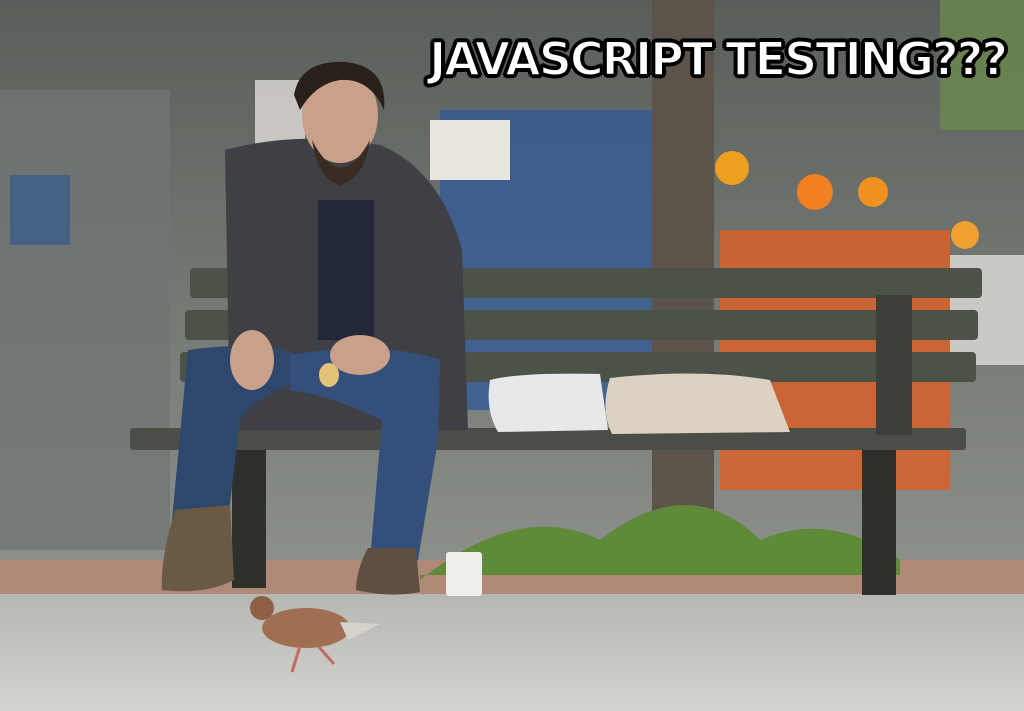 This screenshot has height=711, width=1024. What do you see at coordinates (388, 571) in the screenshot?
I see `right-boot` at bounding box center [388, 571].